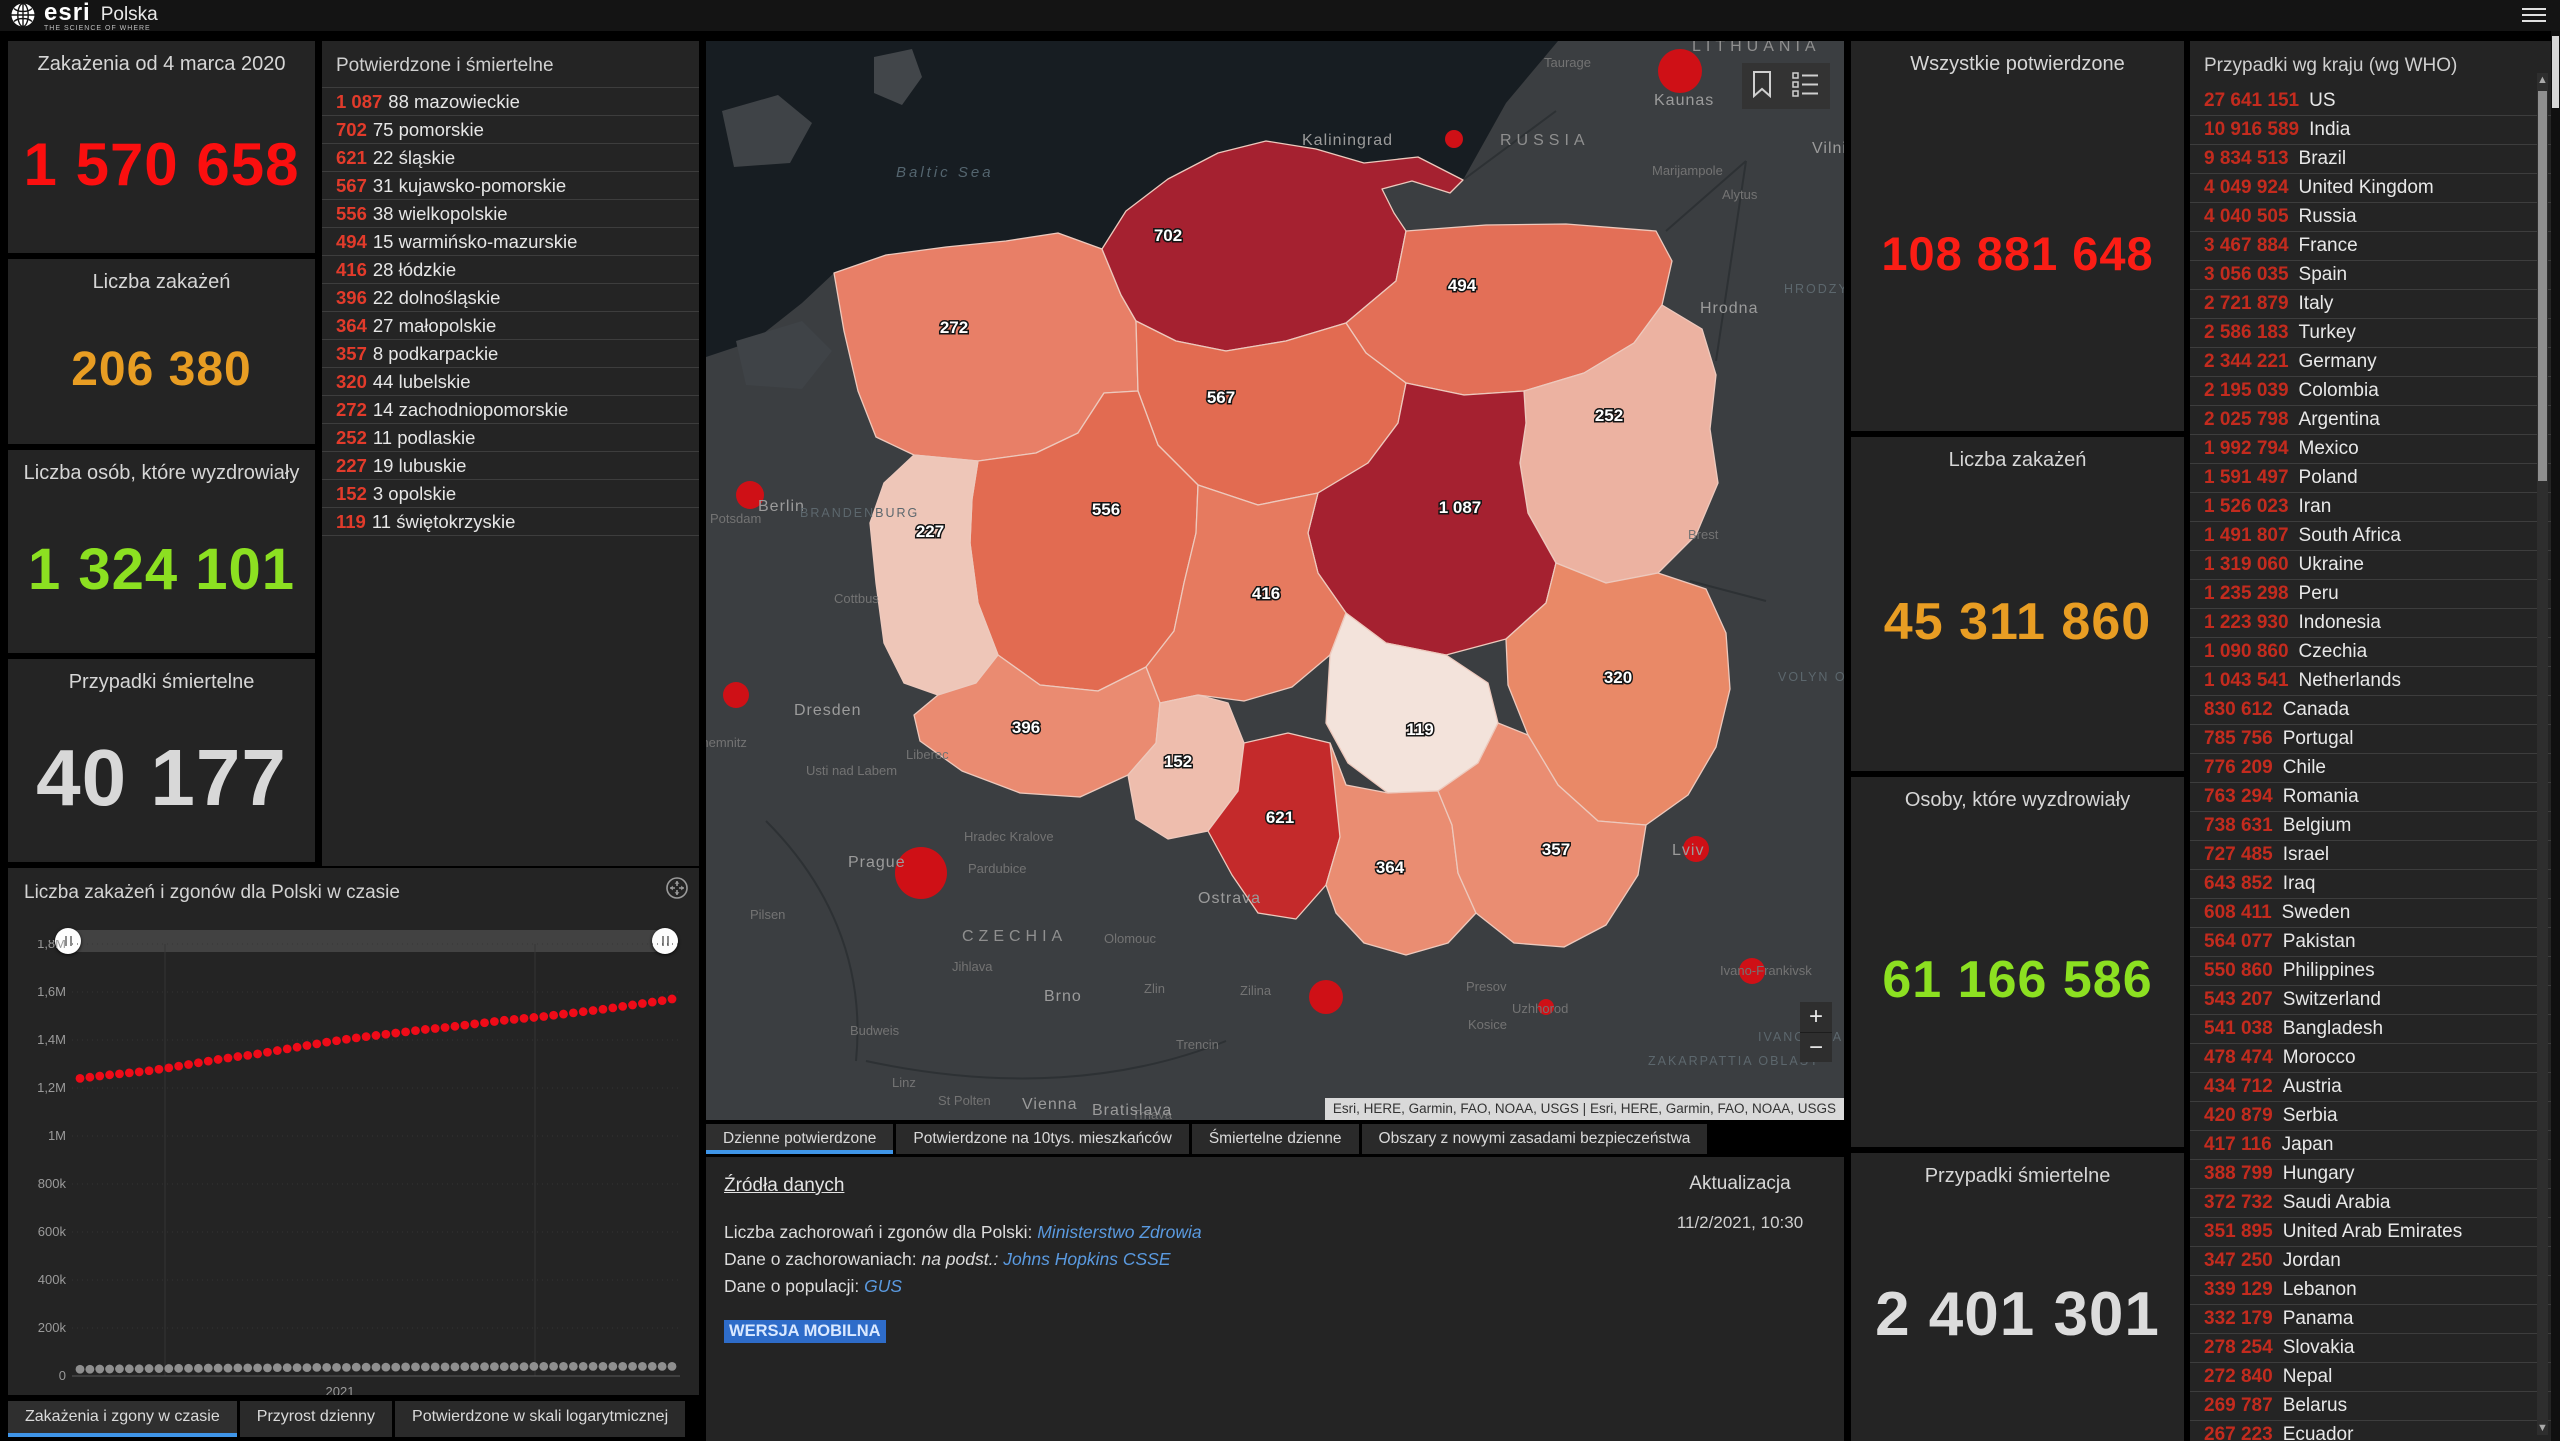  Describe the element at coordinates (2371, 739) in the screenshot. I see `country-row: 785 756 Portugal` at that location.